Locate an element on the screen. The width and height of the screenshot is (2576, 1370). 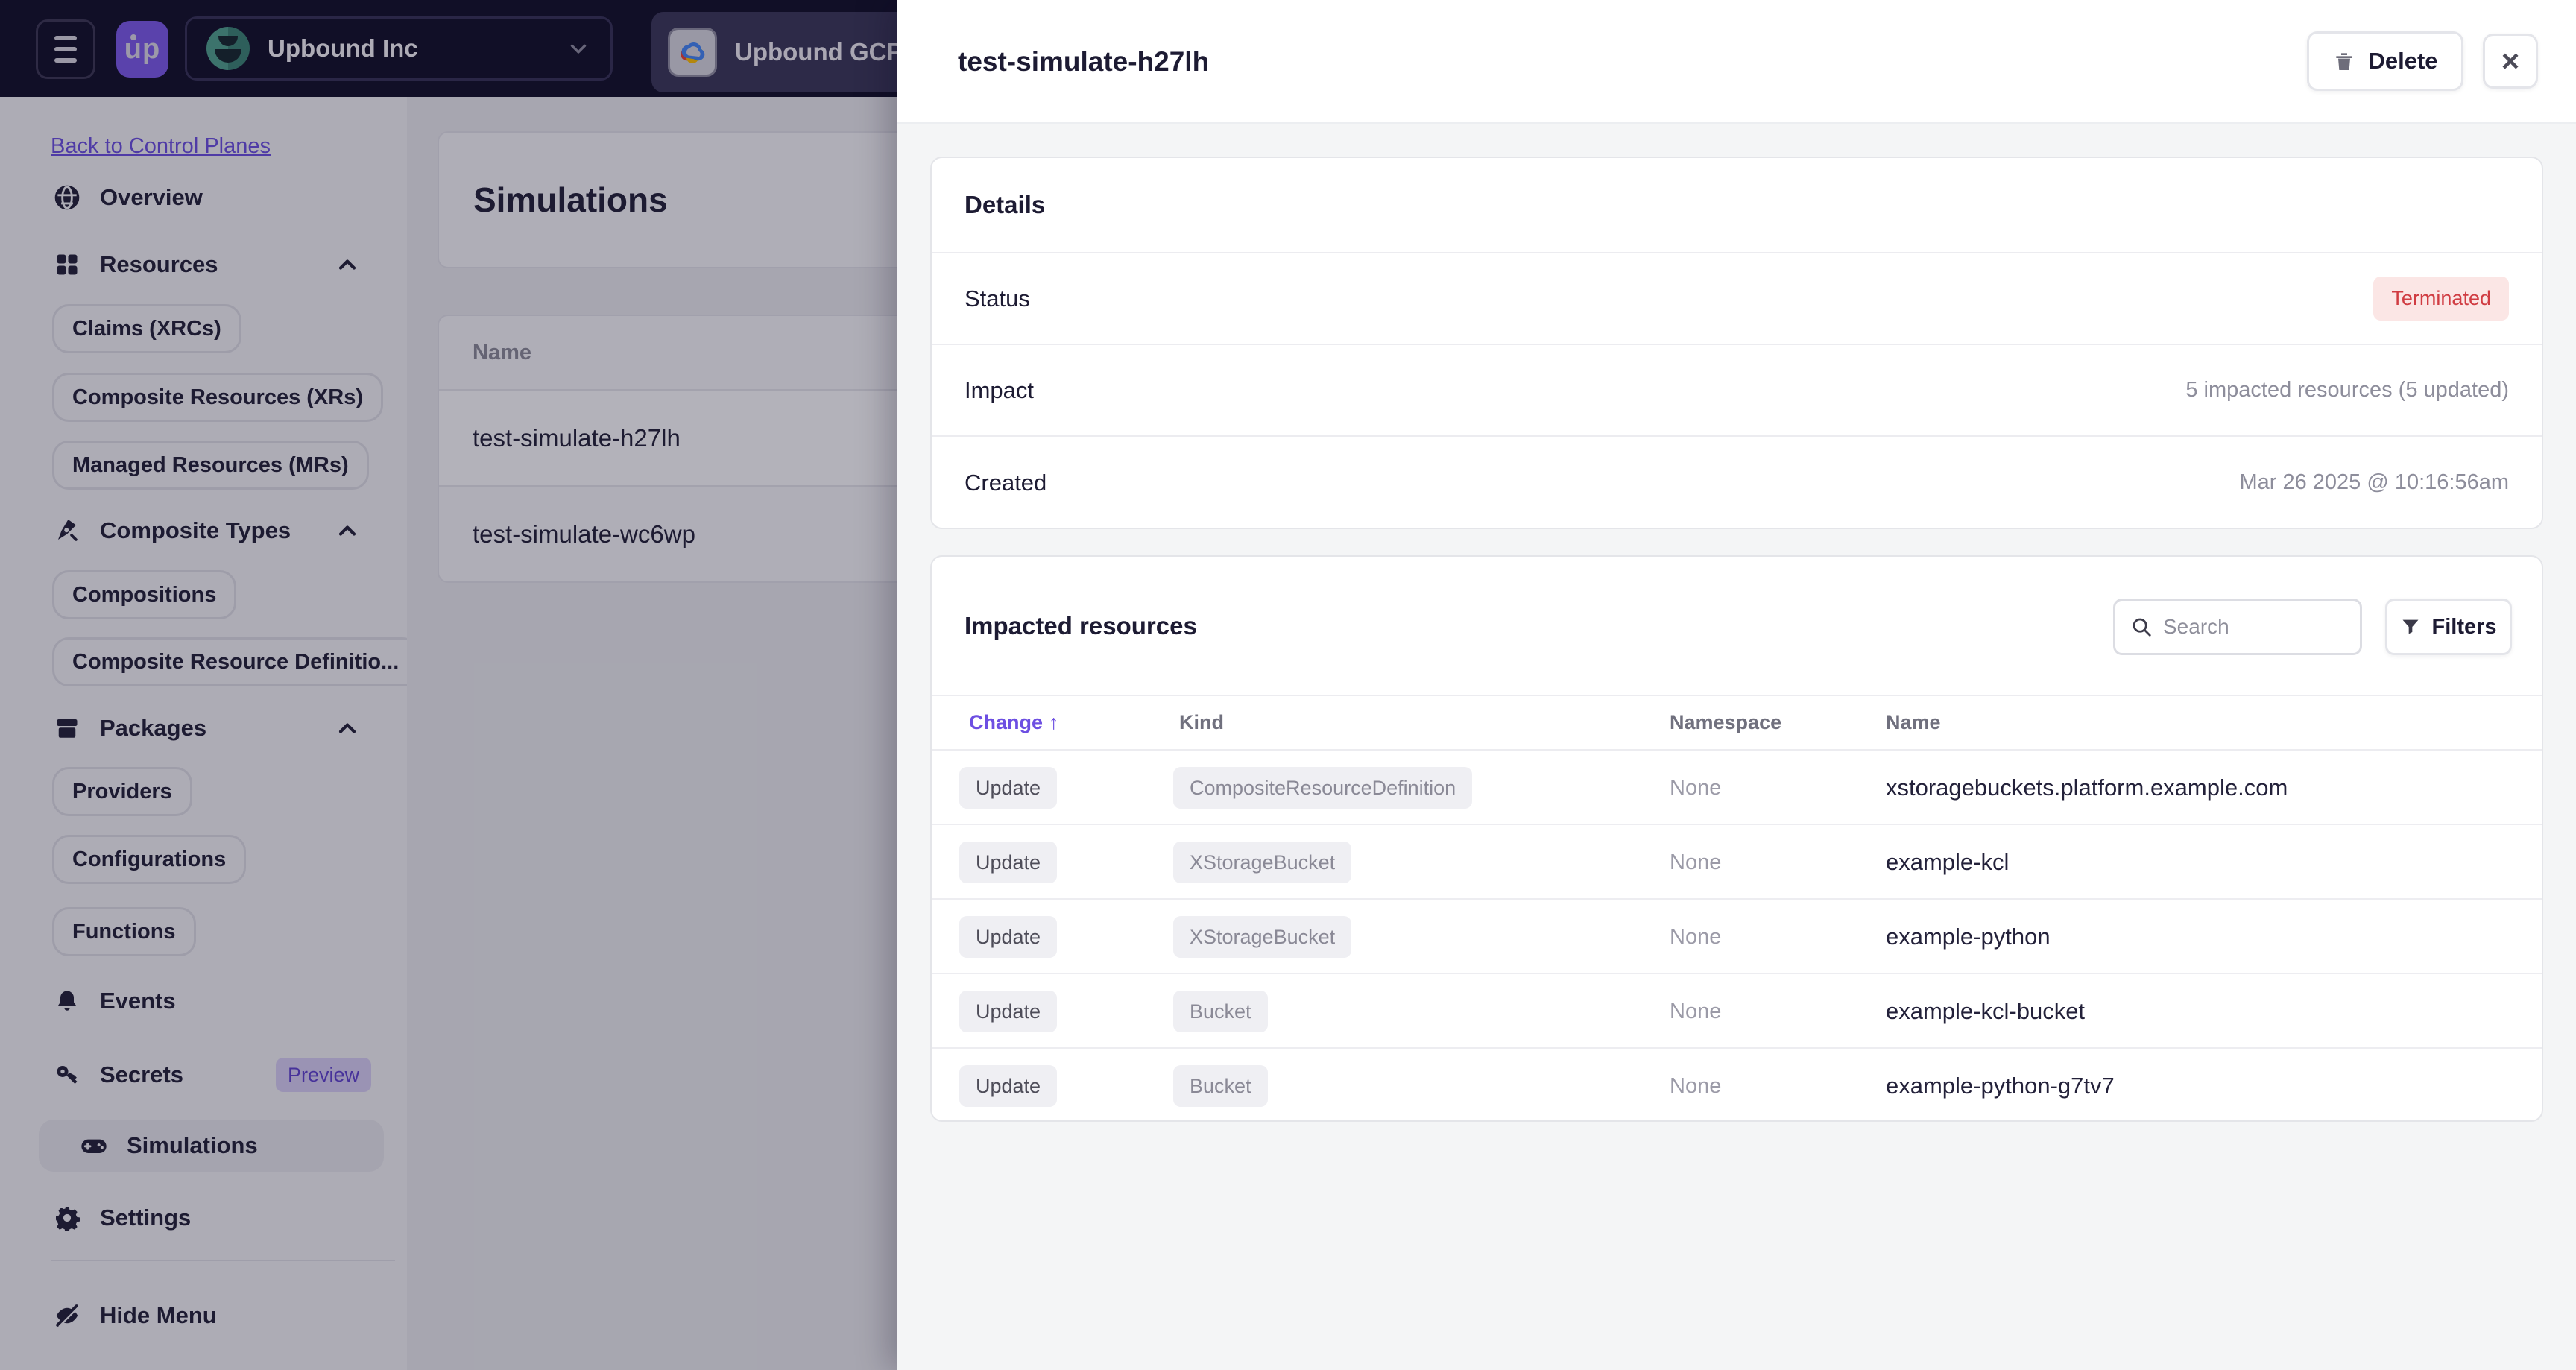
filters-label: Filters is located at coordinates (2464, 626).